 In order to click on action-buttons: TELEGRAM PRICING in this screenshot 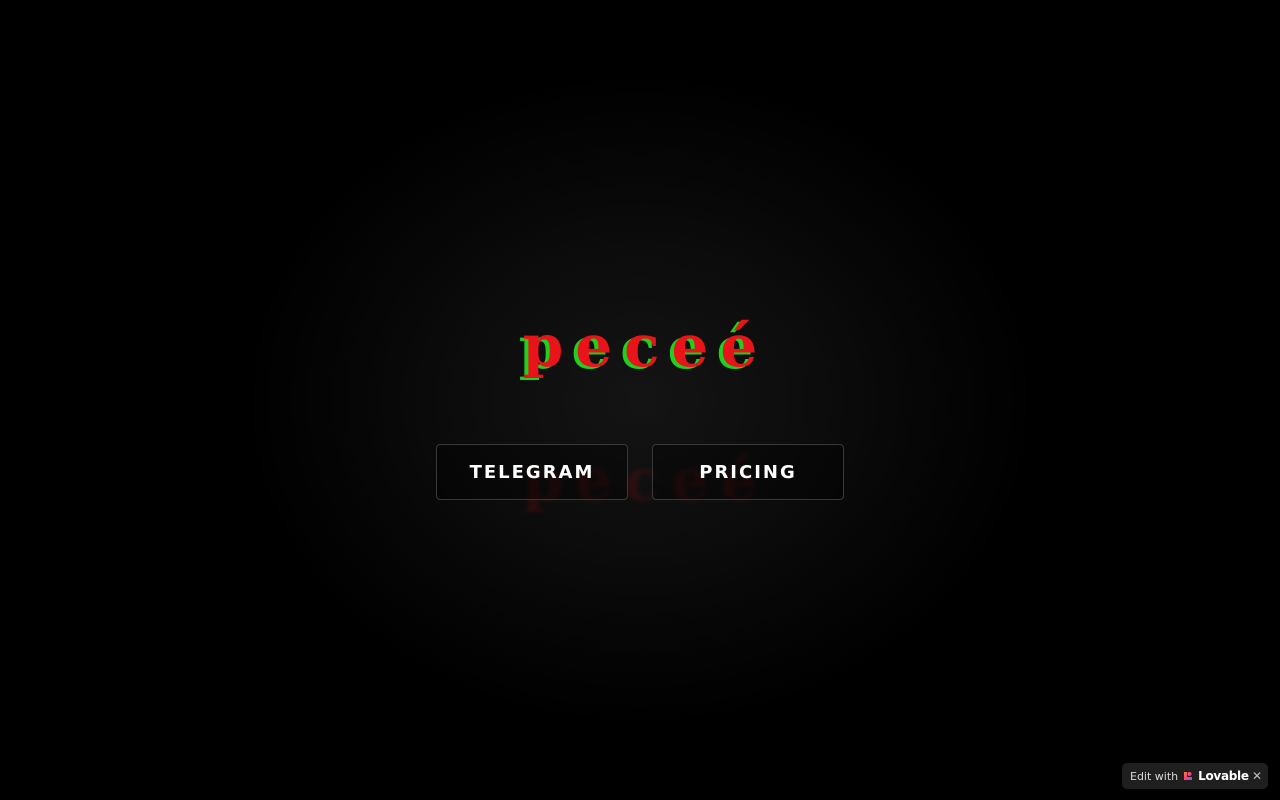, I will do `click(640, 472)`.